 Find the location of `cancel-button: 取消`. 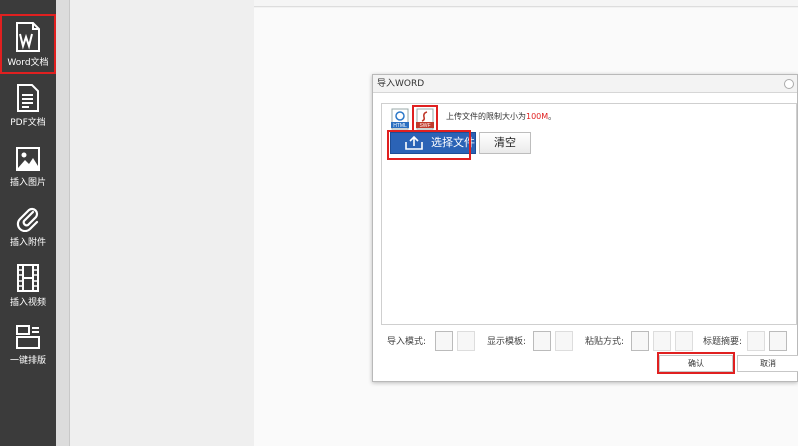

cancel-button: 取消 is located at coordinates (767, 363).